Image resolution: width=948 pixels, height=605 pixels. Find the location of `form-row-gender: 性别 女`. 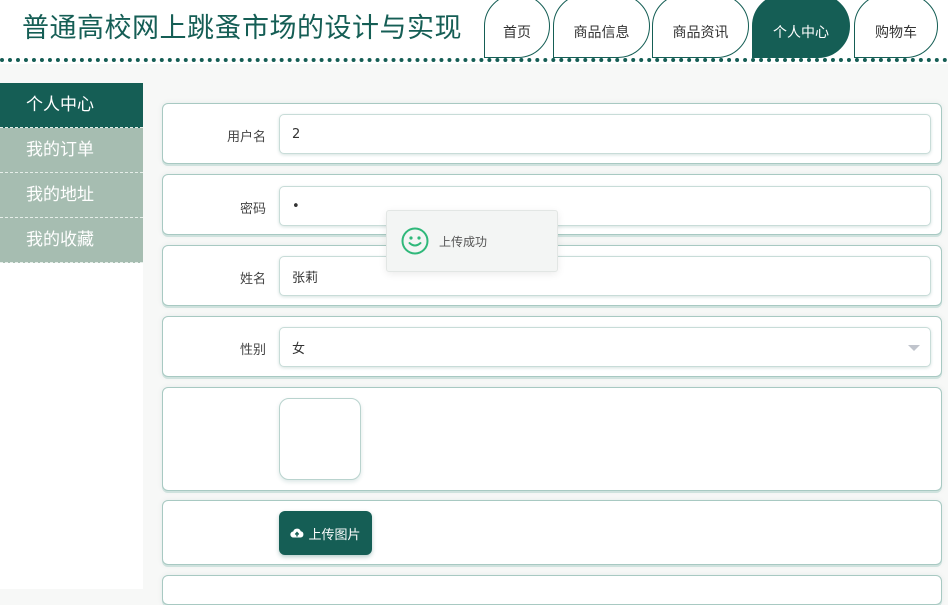

form-row-gender: 性别 女 is located at coordinates (552, 346).